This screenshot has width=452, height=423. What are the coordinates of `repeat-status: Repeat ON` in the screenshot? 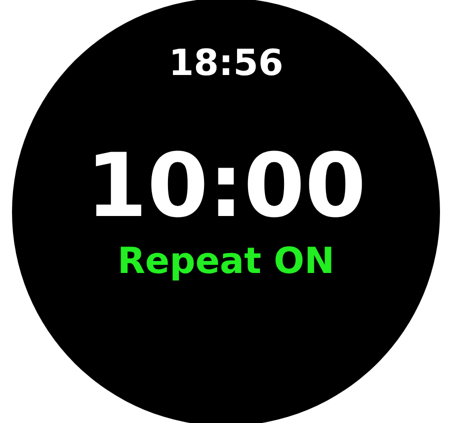 It's located at (226, 262).